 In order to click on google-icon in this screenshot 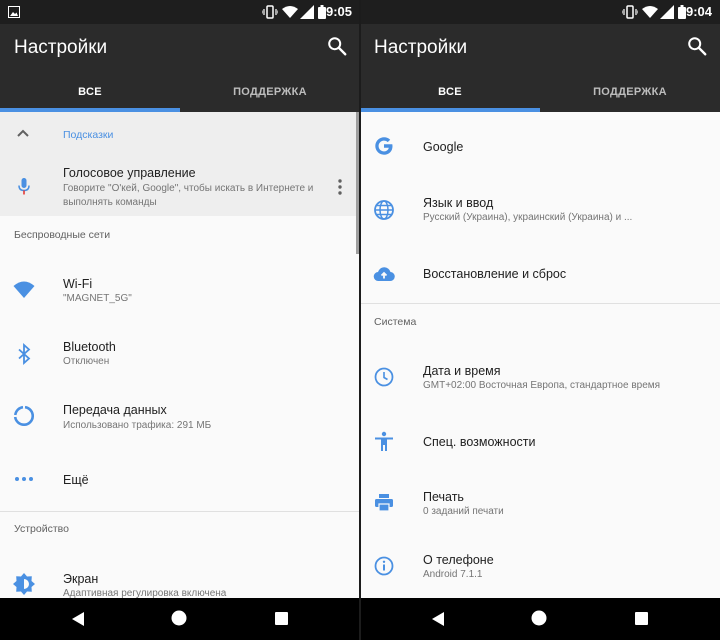, I will do `click(384, 146)`.